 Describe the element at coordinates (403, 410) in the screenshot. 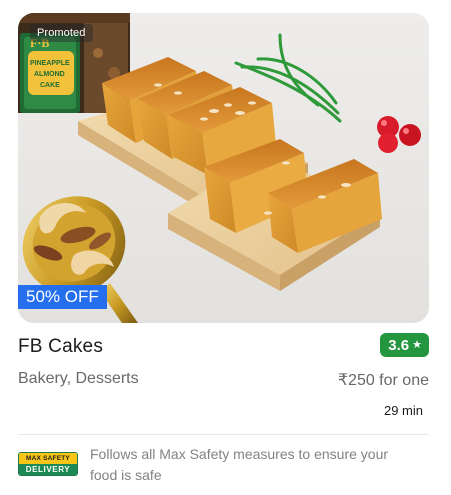

I see `delivery-time: 29 min` at that location.